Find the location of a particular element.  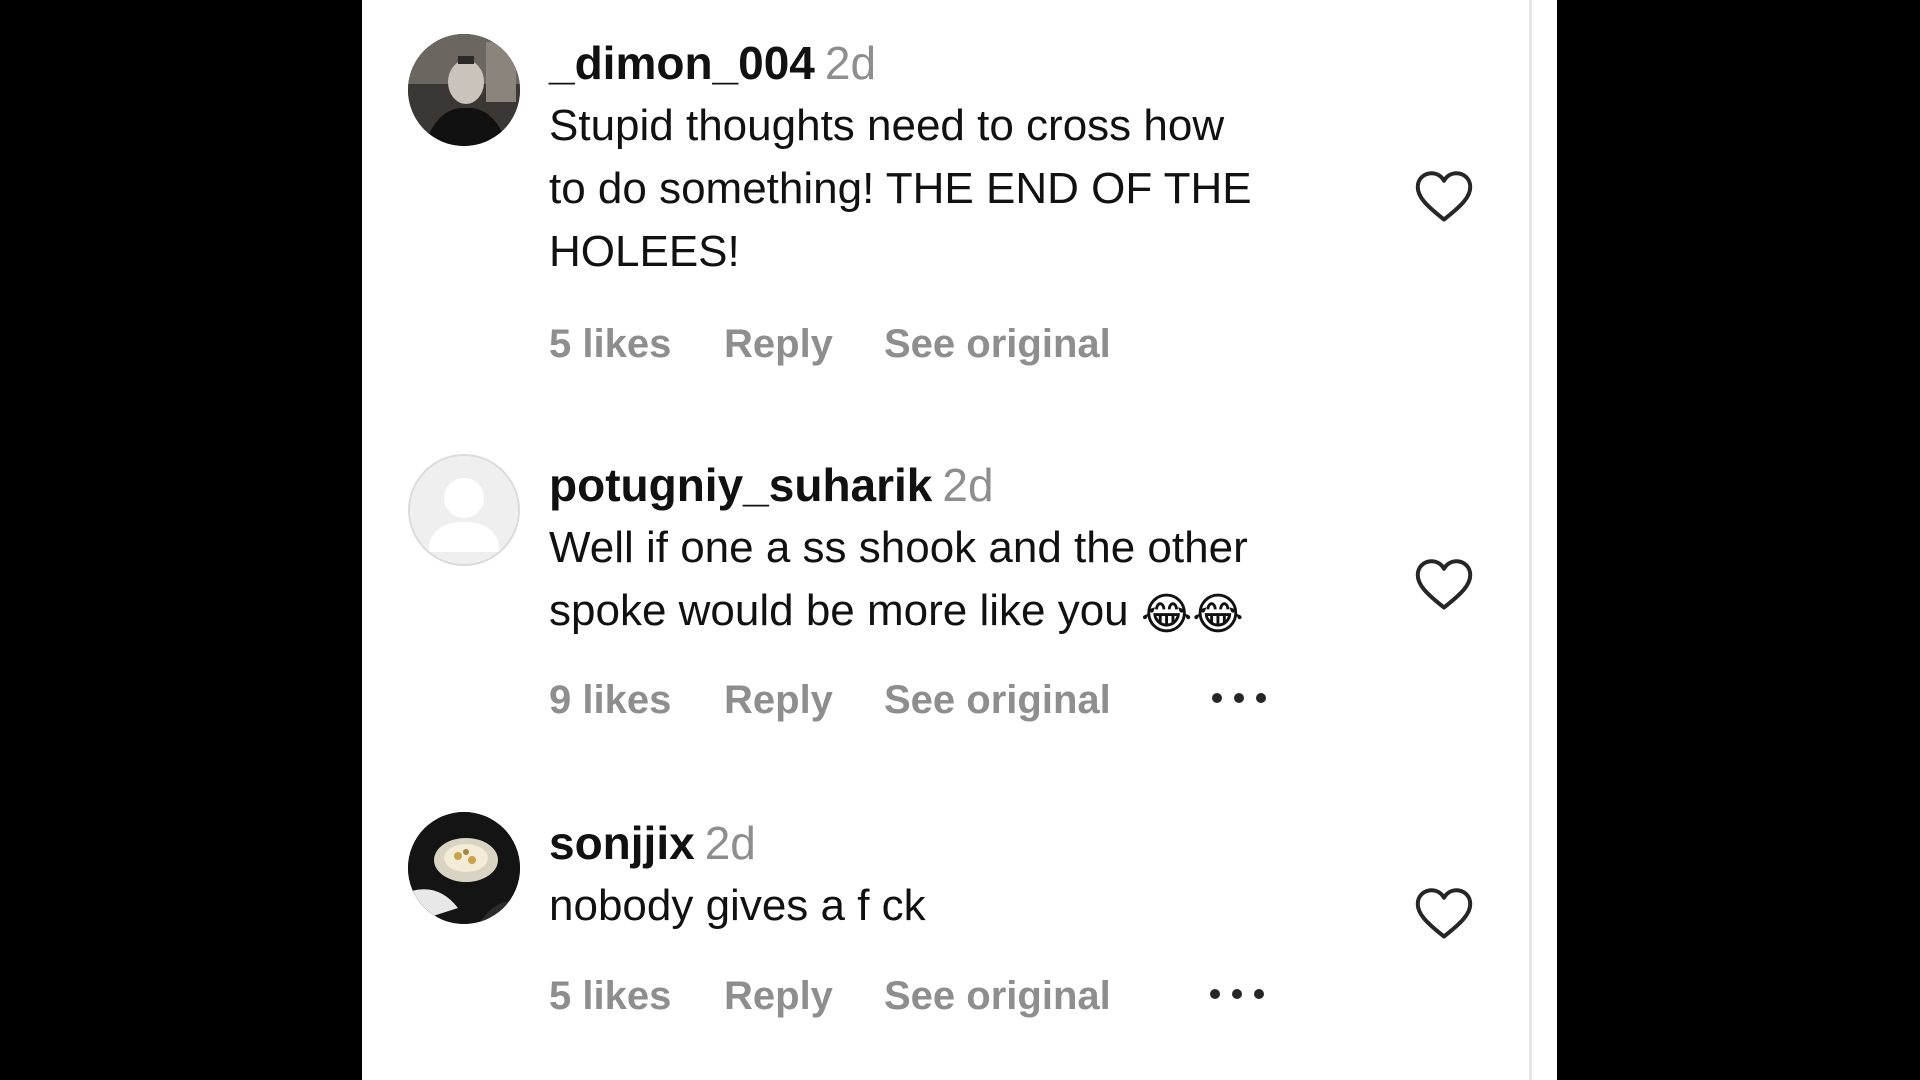

comment-header: potugniy_suharik 2d is located at coordinates (949, 485).